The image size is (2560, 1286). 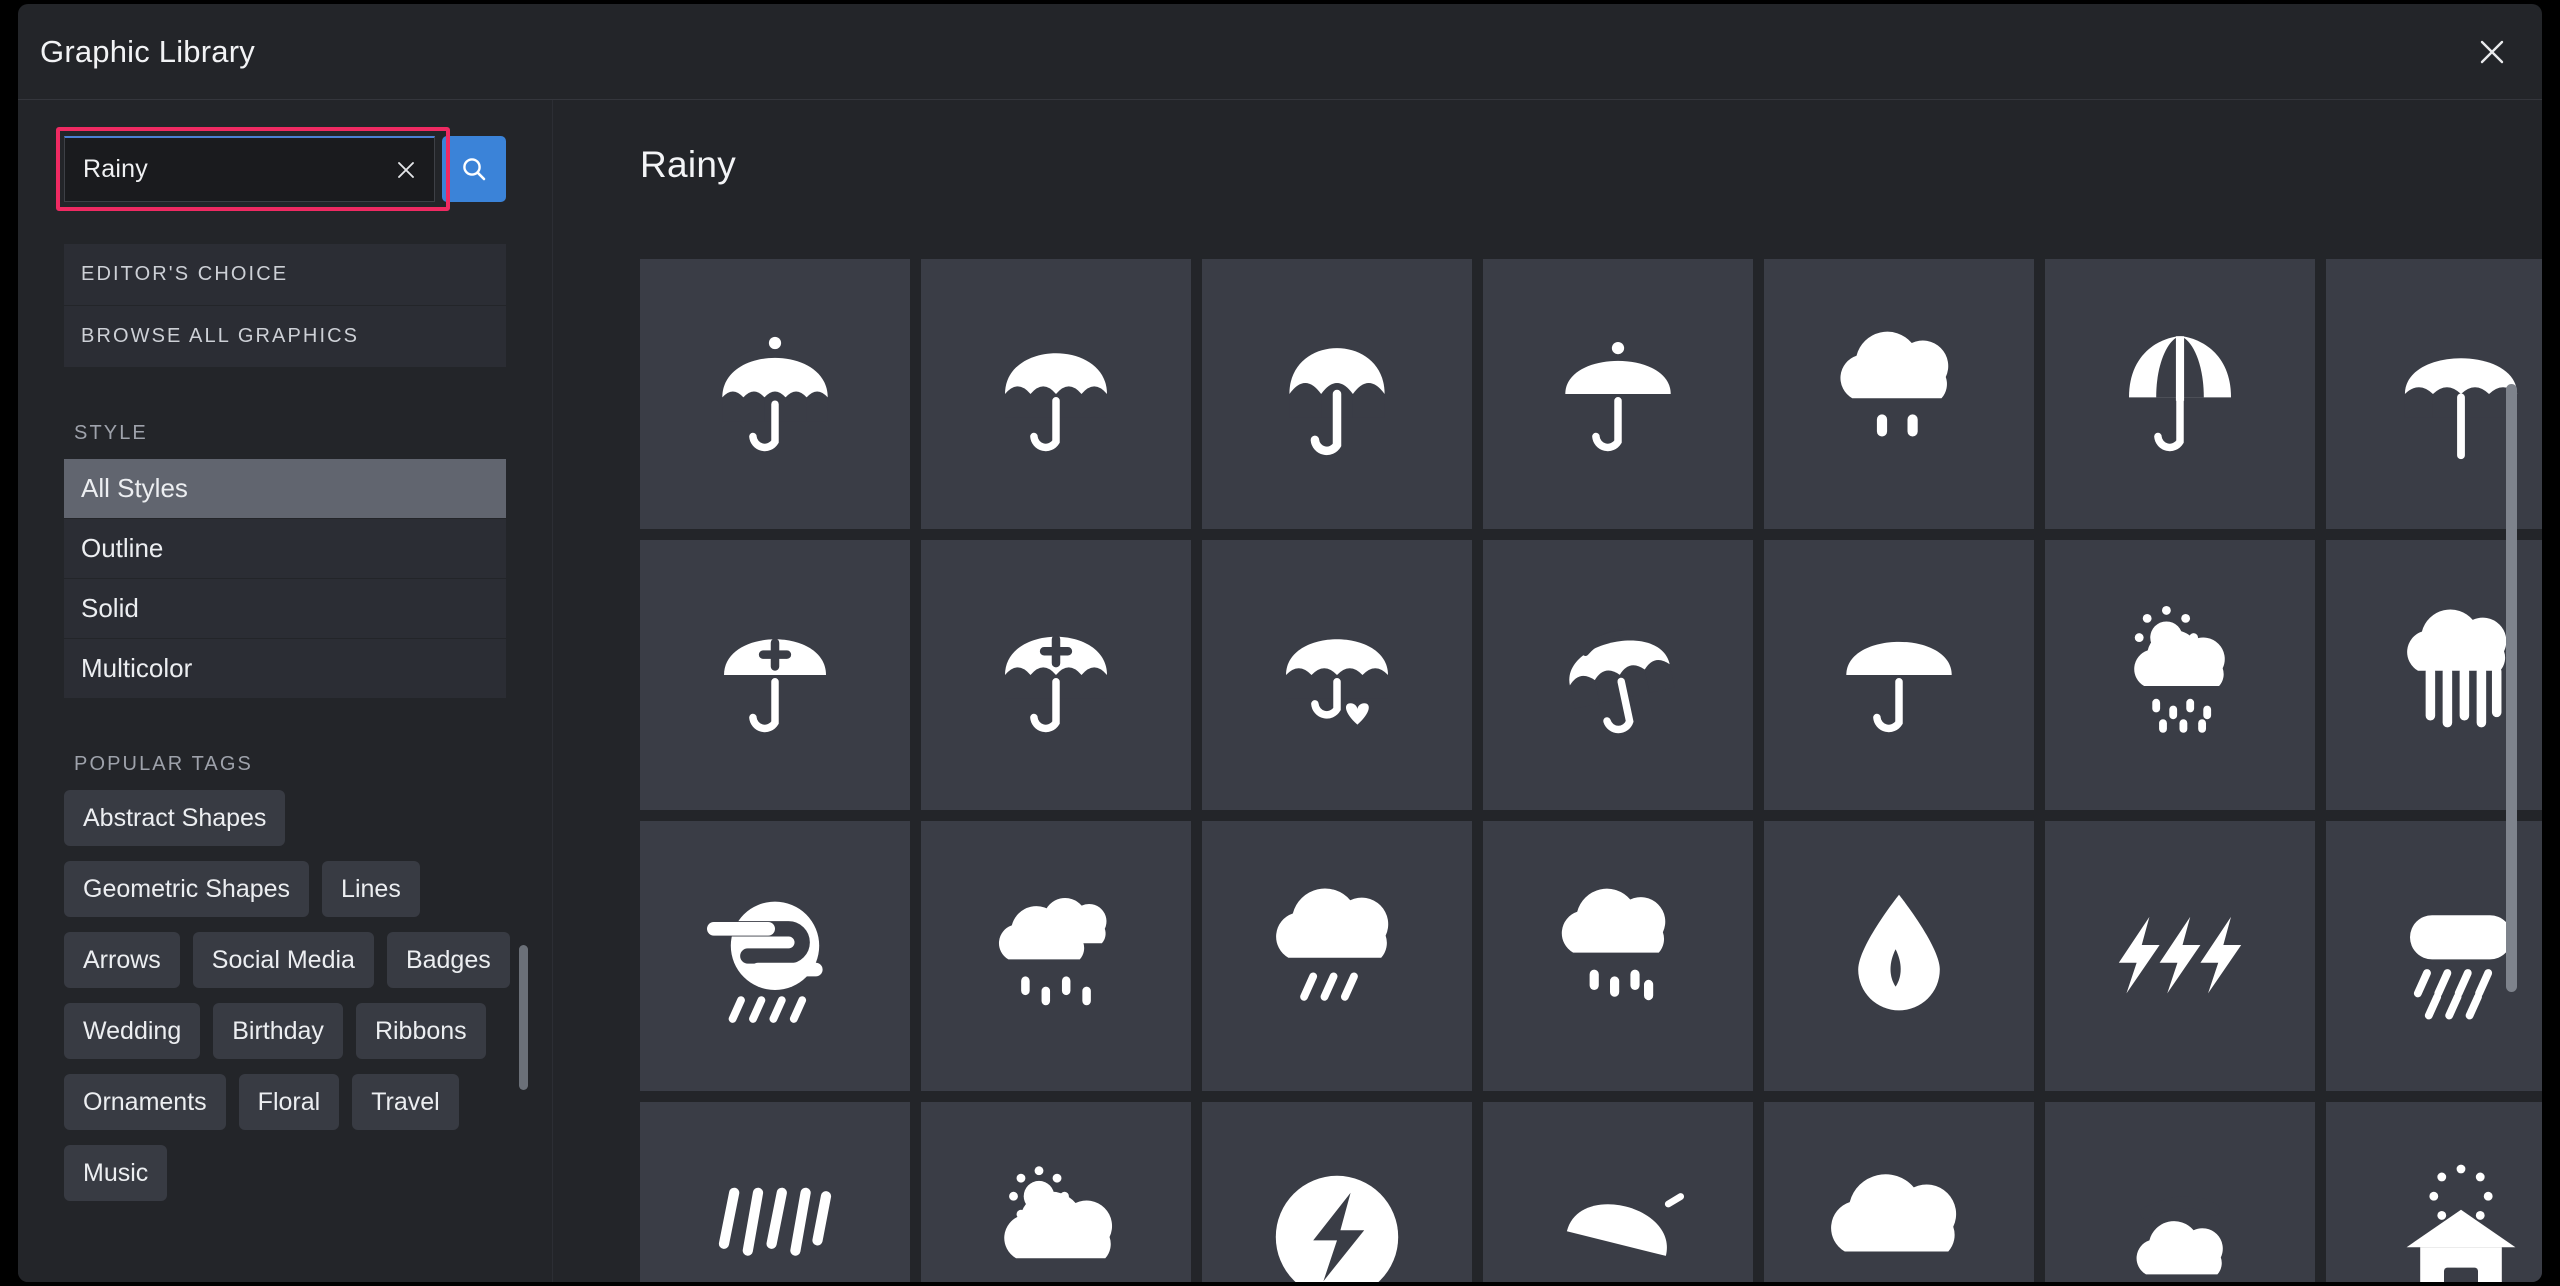 I want to click on clear-icon, so click(x=406, y=170).